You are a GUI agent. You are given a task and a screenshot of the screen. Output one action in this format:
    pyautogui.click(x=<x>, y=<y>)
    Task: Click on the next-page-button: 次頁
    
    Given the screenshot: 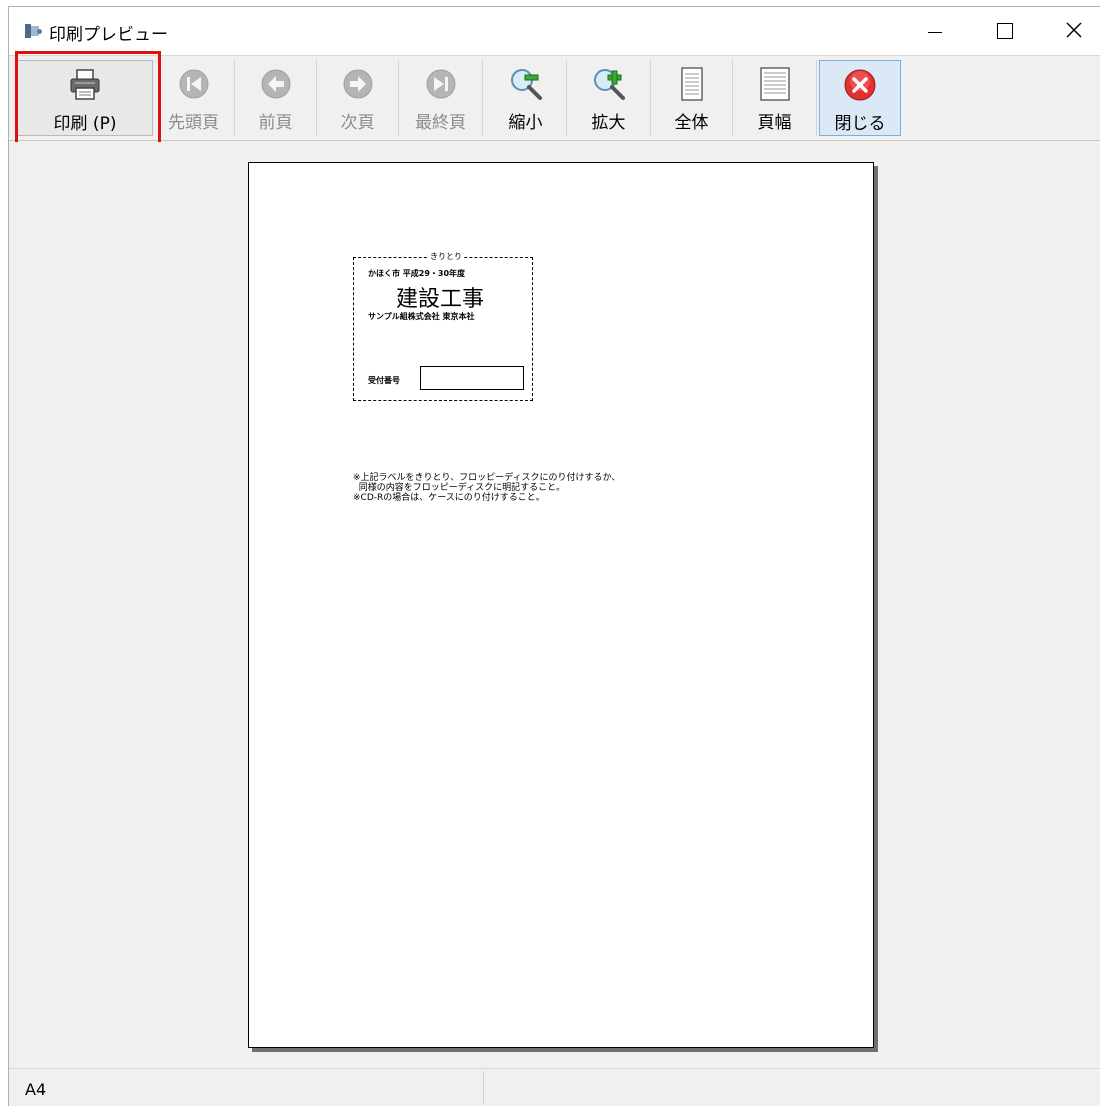 What is the action you would take?
    pyautogui.click(x=358, y=98)
    